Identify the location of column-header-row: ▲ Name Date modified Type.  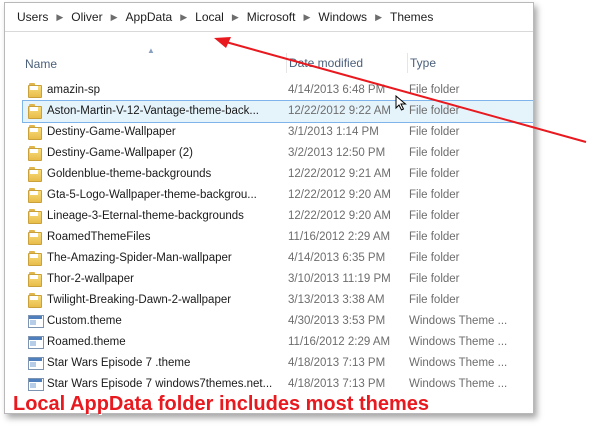
(269, 64).